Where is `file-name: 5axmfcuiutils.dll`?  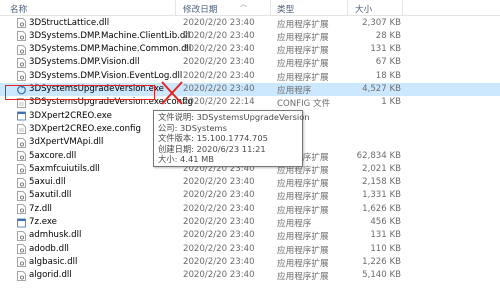
file-name: 5axmfcuiutils.dll is located at coordinates (64, 168).